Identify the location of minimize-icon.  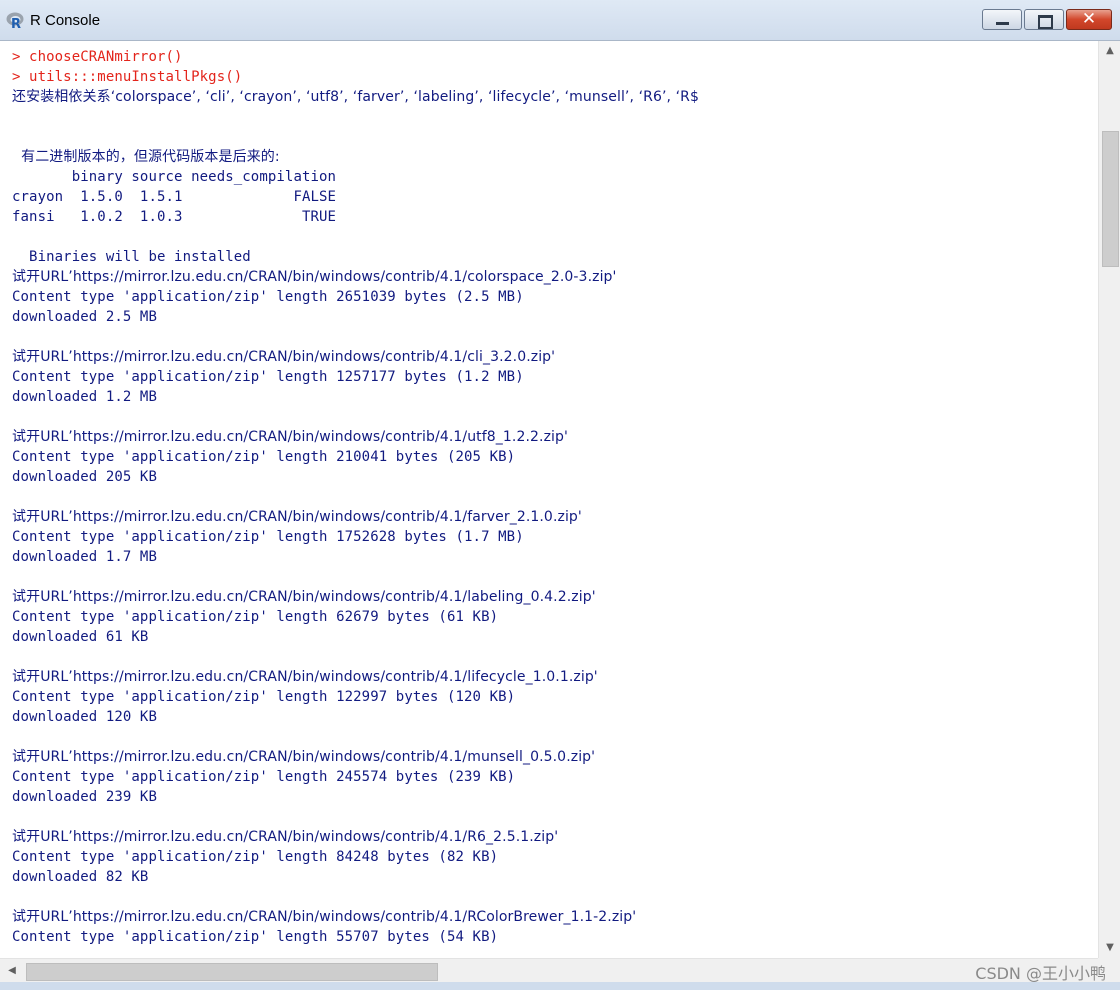
(1002, 23).